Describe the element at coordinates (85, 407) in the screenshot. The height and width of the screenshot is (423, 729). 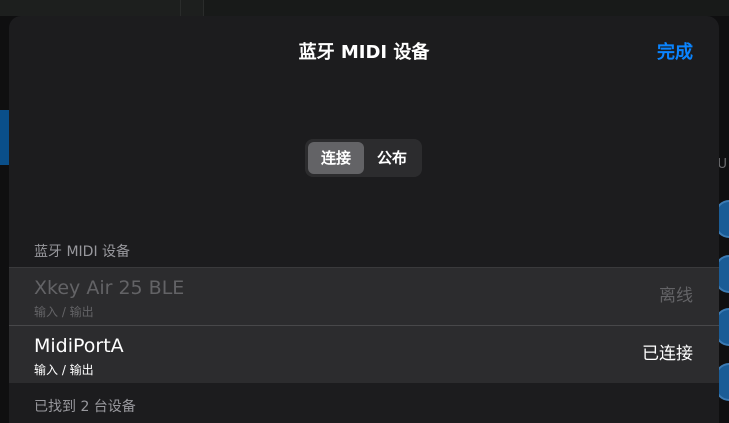
I see `section-footer: 已找到 2 台设备` at that location.